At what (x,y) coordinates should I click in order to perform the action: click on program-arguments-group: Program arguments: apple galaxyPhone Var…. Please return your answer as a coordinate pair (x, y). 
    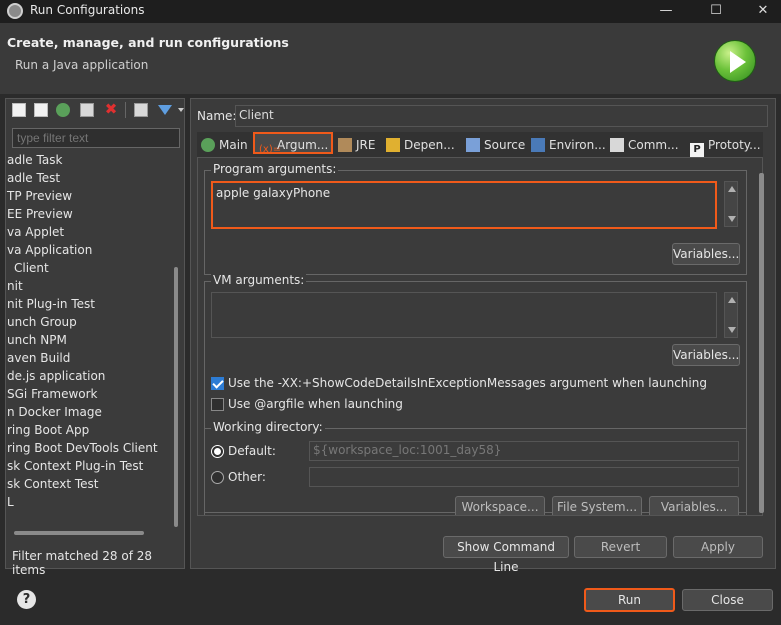
    Looking at the image, I should click on (475, 218).